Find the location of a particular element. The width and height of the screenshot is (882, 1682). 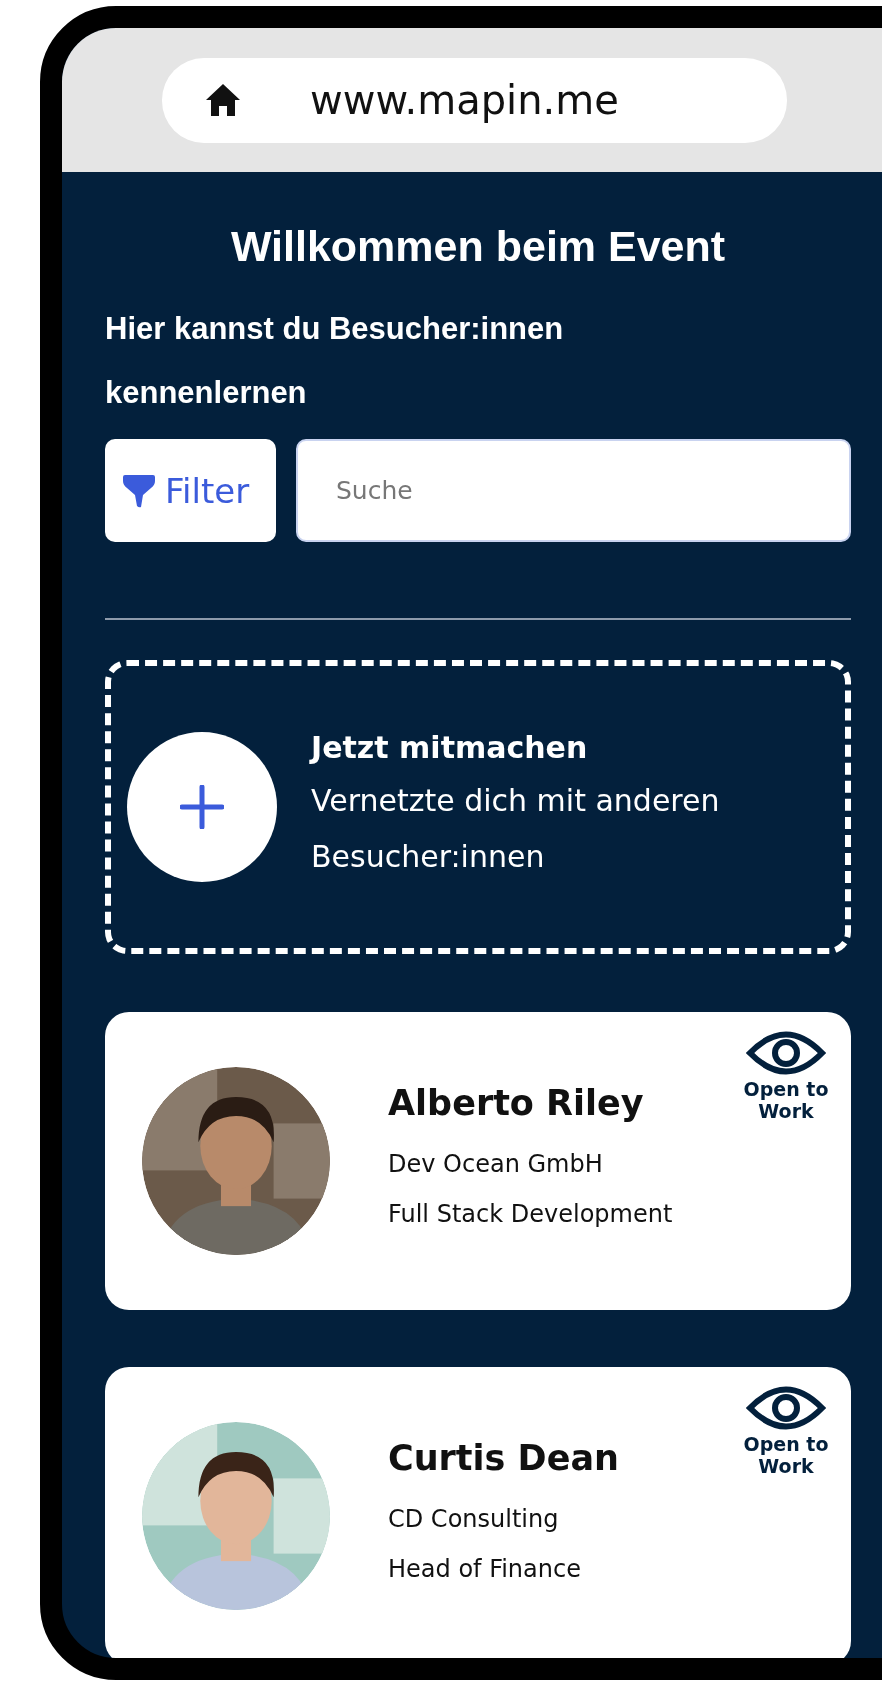

address-bar: www.mapin.me is located at coordinates (474, 100).